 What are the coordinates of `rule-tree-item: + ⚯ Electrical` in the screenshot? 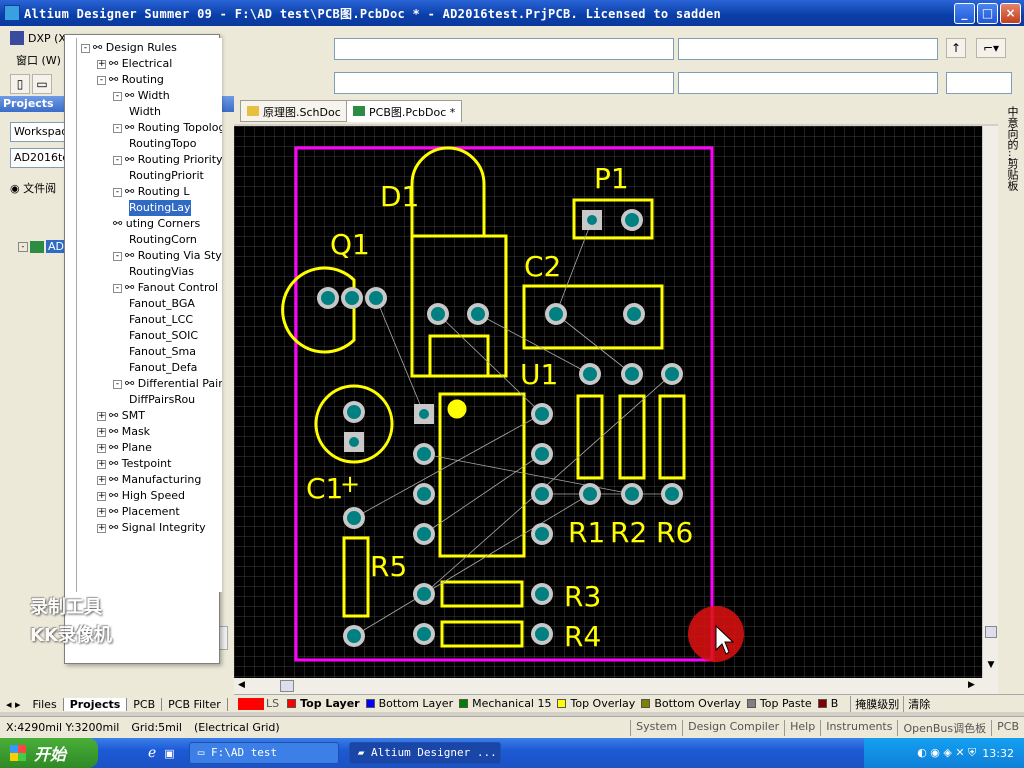 It's located at (134, 64).